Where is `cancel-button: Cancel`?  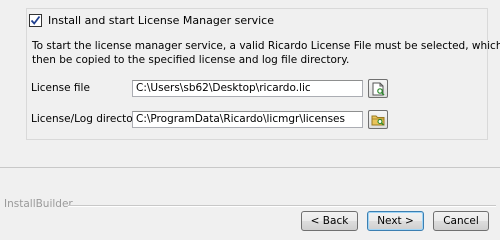
cancel-button: Cancel is located at coordinates (461, 221).